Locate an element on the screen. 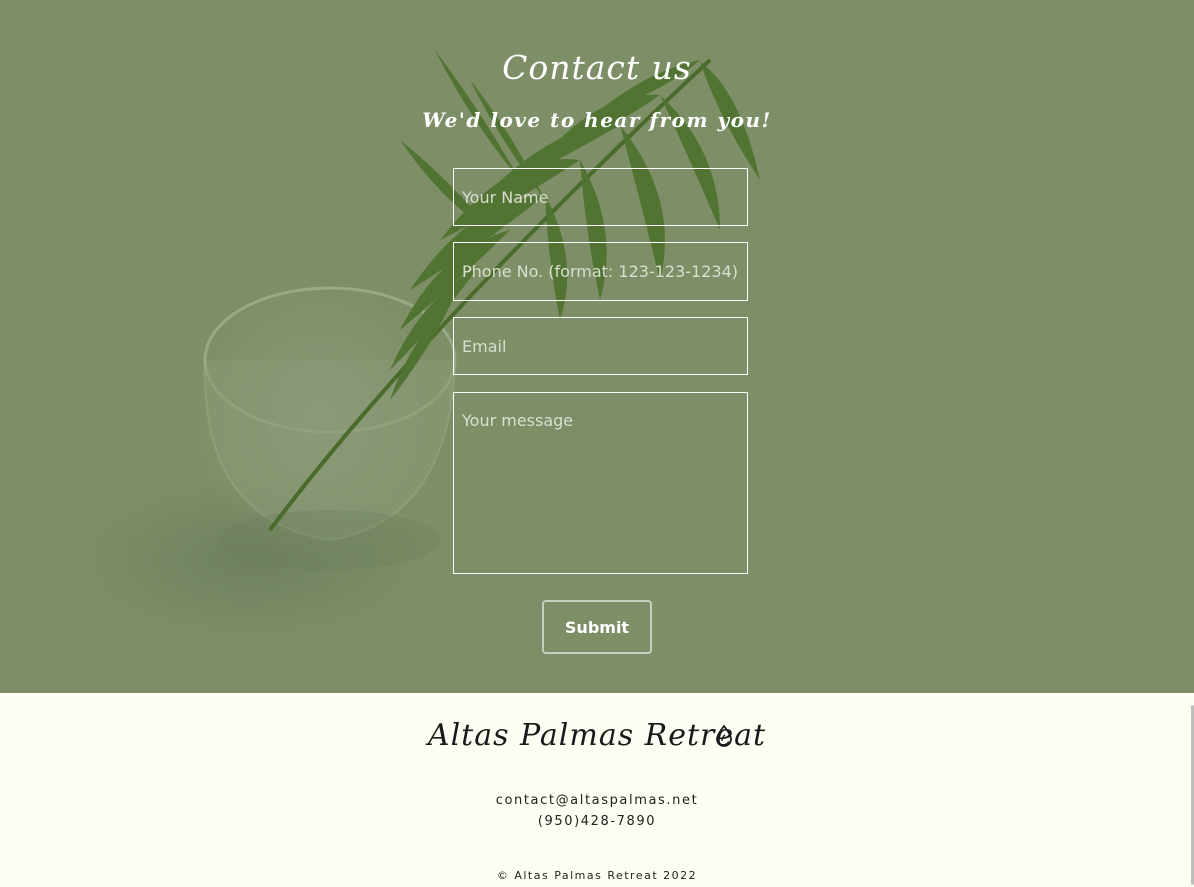 The height and width of the screenshot is (887, 1194). name-input is located at coordinates (600, 197).